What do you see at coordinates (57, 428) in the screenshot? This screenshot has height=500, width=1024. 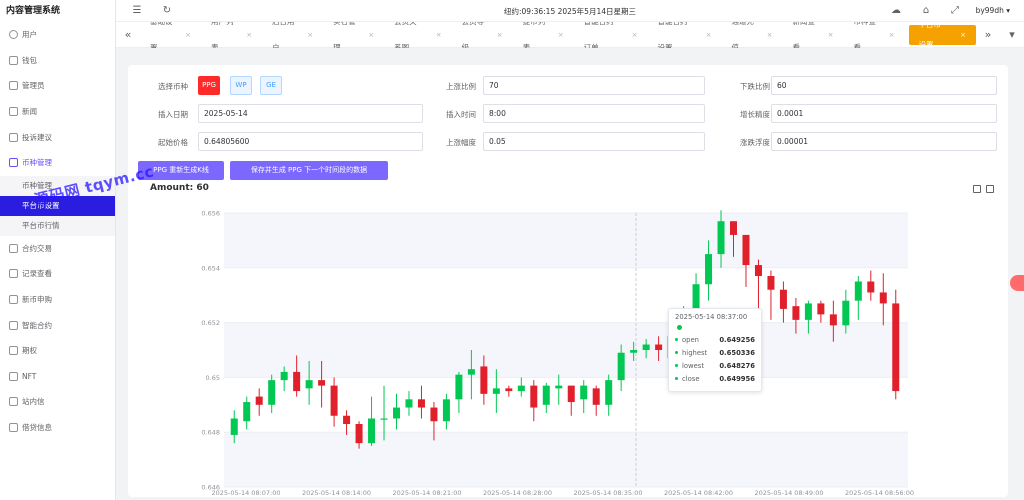 I see `sidebar-item-loan: 借贷信息` at bounding box center [57, 428].